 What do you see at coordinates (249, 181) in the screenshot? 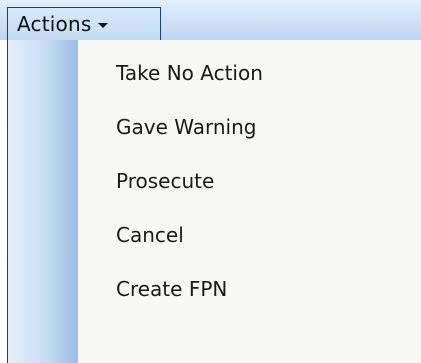
I see `menu-item-prosecute: Prosecute` at bounding box center [249, 181].